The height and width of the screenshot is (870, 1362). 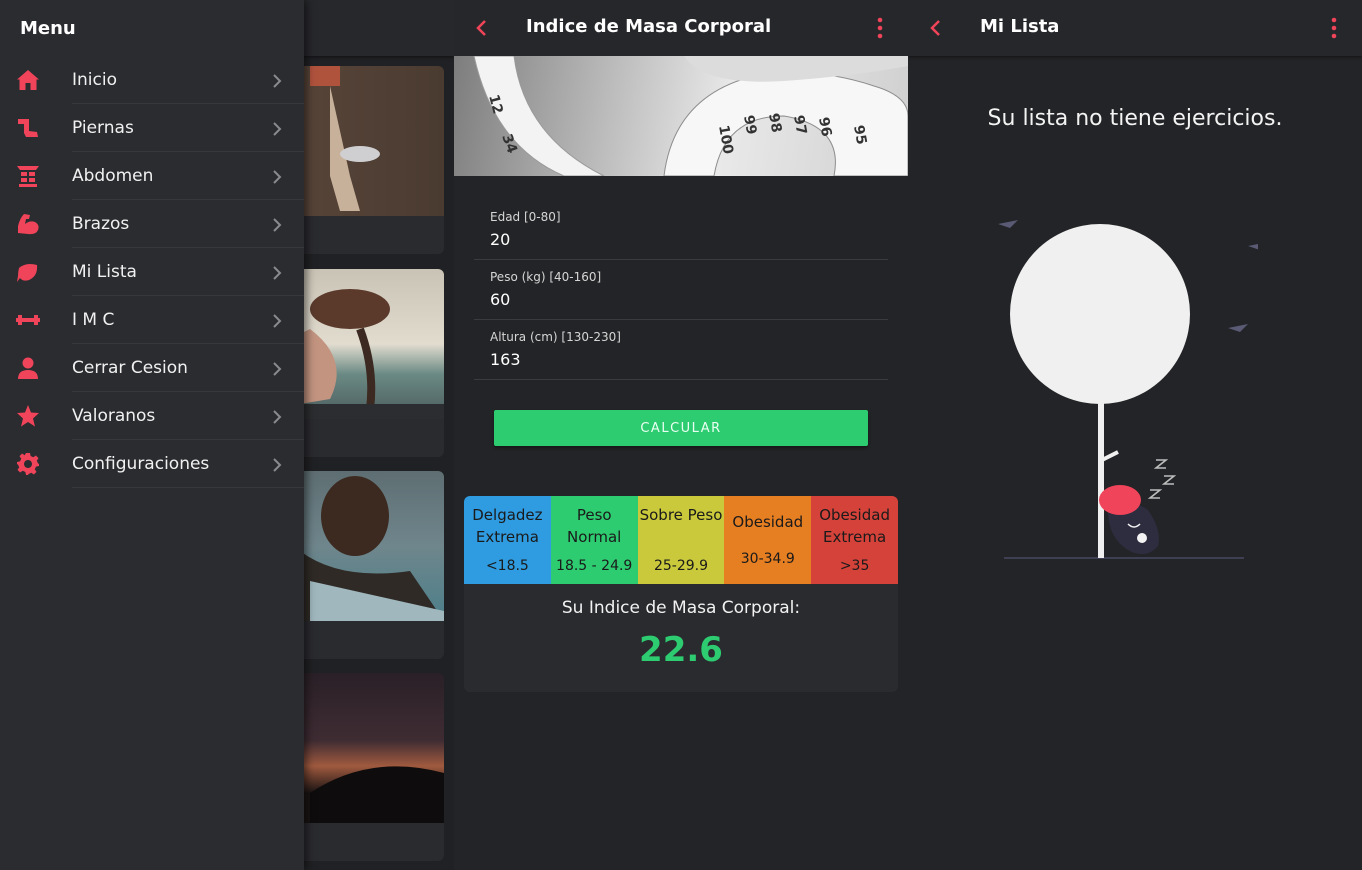 What do you see at coordinates (555, 337) in the screenshot?
I see `height-label: Altura (cm) [130-230]` at bounding box center [555, 337].